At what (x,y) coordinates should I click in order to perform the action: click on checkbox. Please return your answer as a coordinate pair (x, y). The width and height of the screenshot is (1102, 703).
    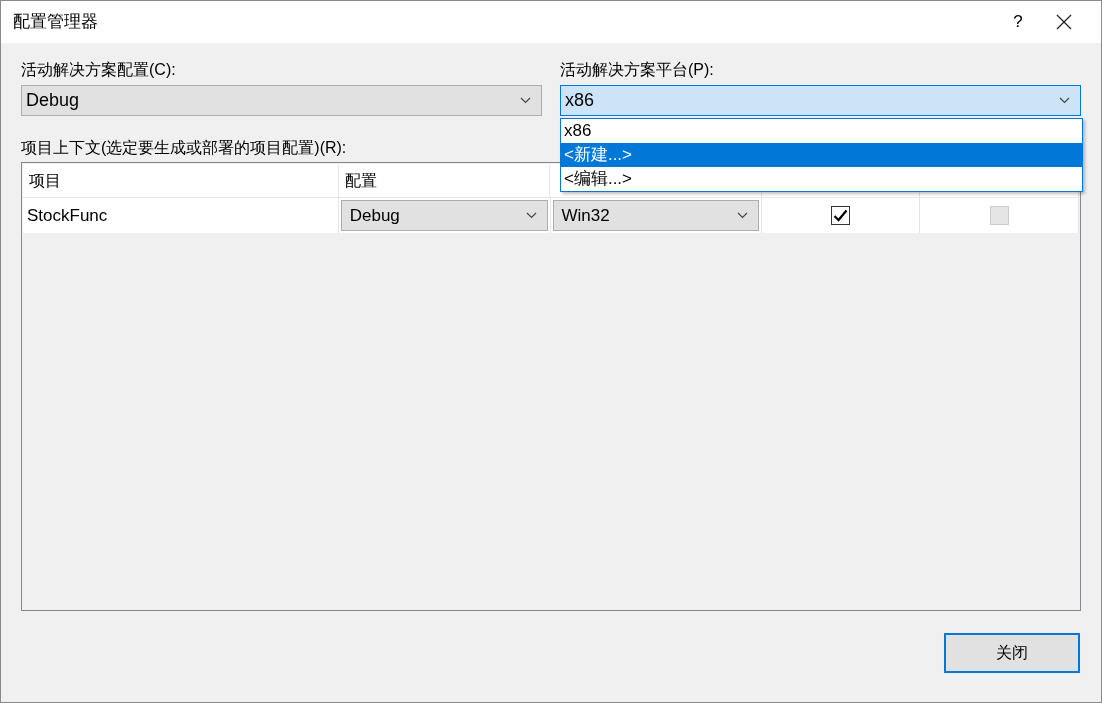
    Looking at the image, I should click on (841, 215).